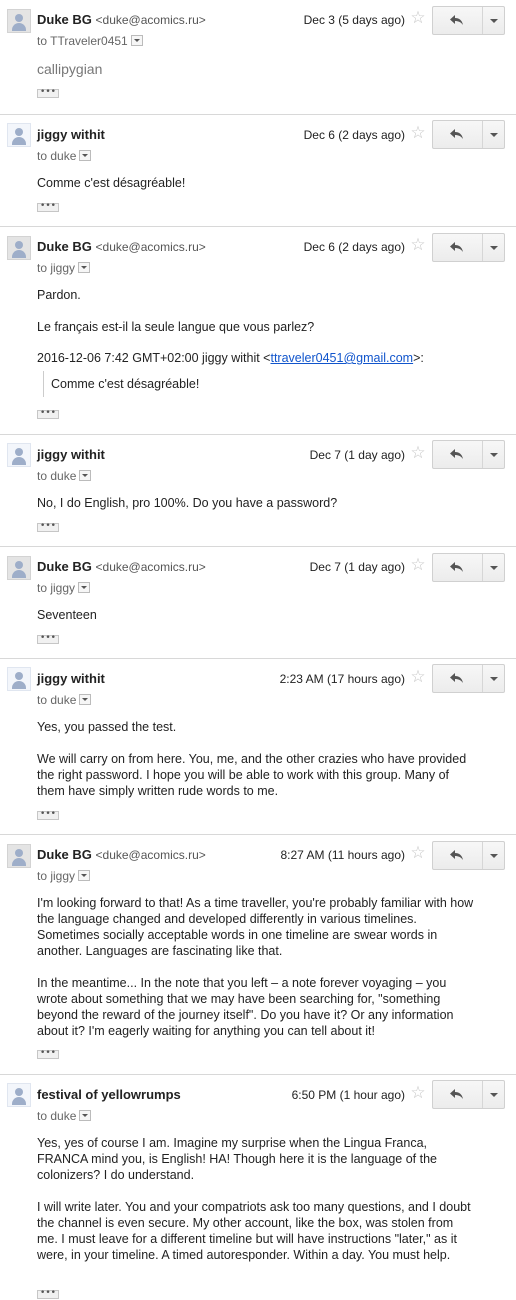 The image size is (516, 1300). I want to click on message-date: 2:23 AM (17 hours ago), so click(342, 679).